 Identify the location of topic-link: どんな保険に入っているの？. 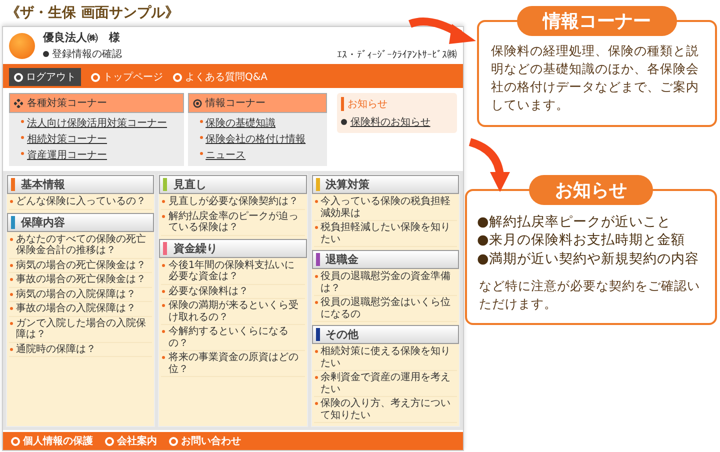
(80, 202).